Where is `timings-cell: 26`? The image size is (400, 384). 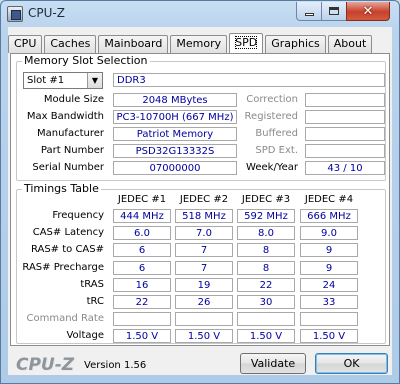
timings-cell: 26 is located at coordinates (204, 302).